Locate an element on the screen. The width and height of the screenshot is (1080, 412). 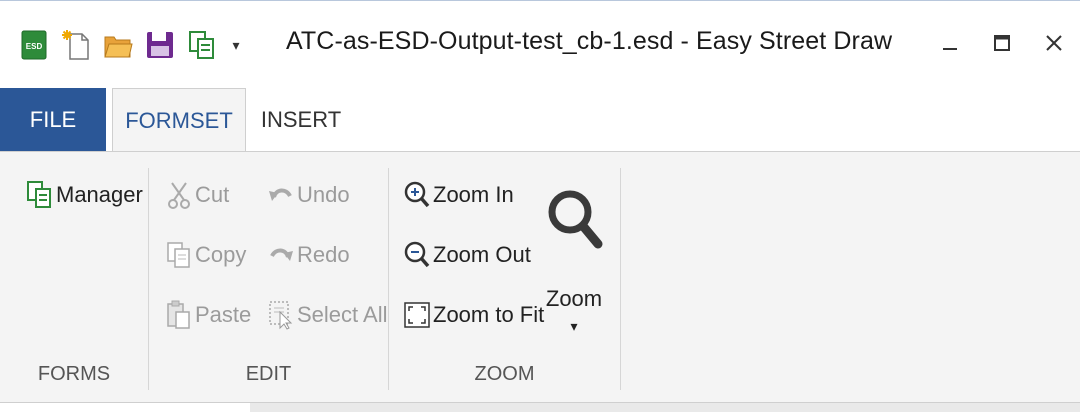
undo-label: Undo is located at coordinates (323, 194).